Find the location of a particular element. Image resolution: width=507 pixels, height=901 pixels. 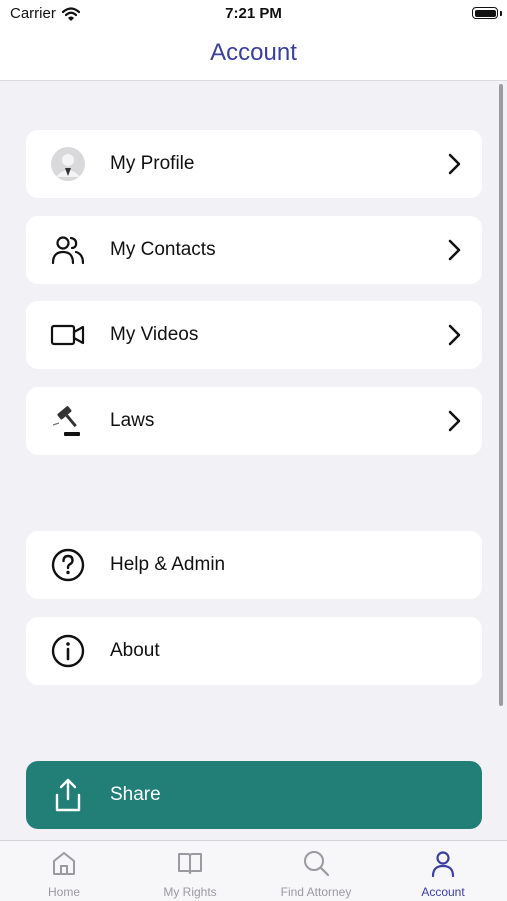

menu-item-label: Help & Admin is located at coordinates (168, 564).